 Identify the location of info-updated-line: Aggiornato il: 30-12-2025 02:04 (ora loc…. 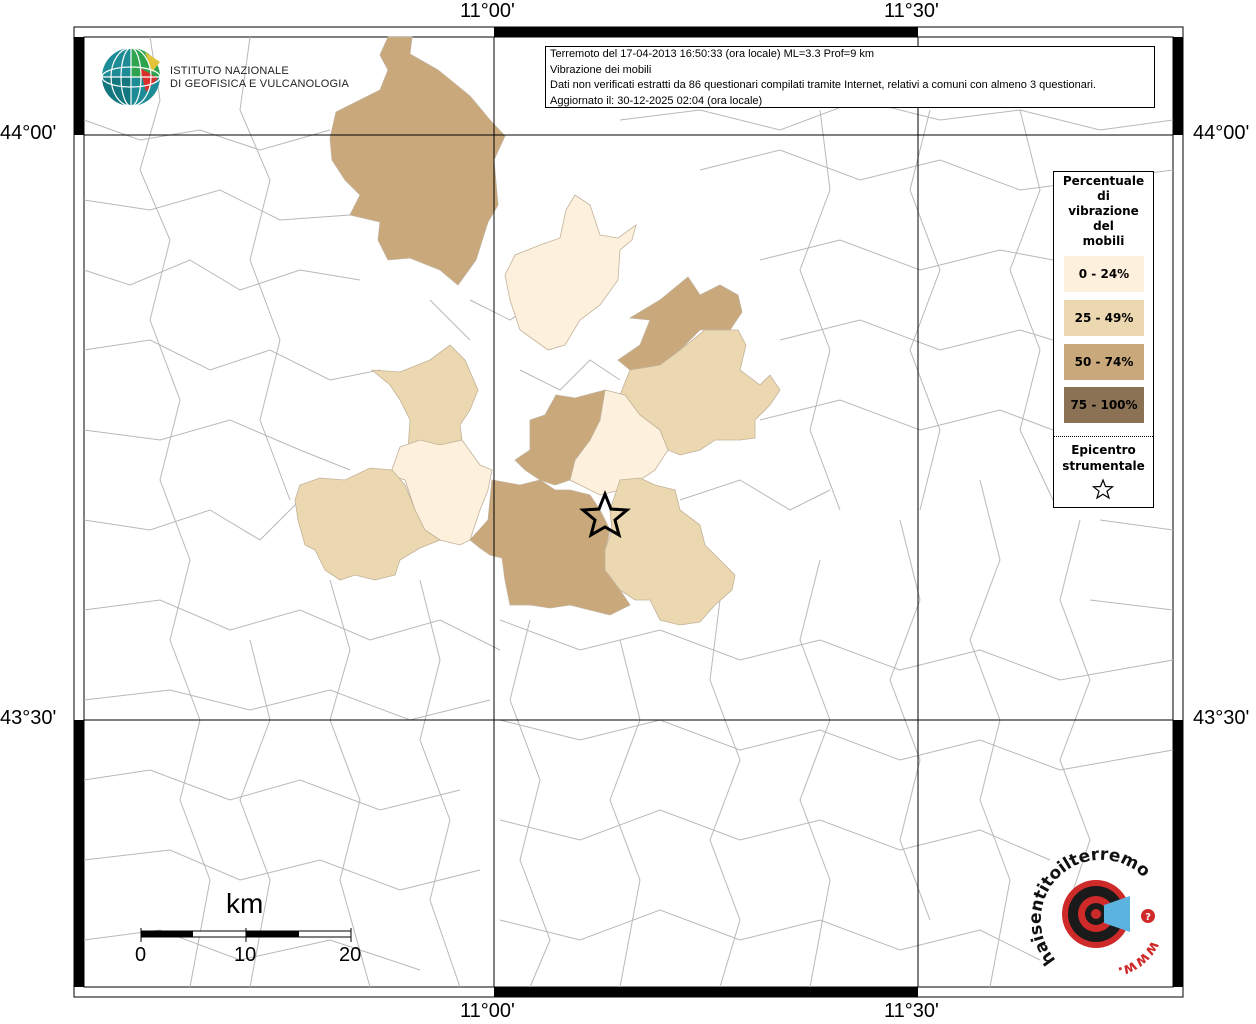
(656, 100).